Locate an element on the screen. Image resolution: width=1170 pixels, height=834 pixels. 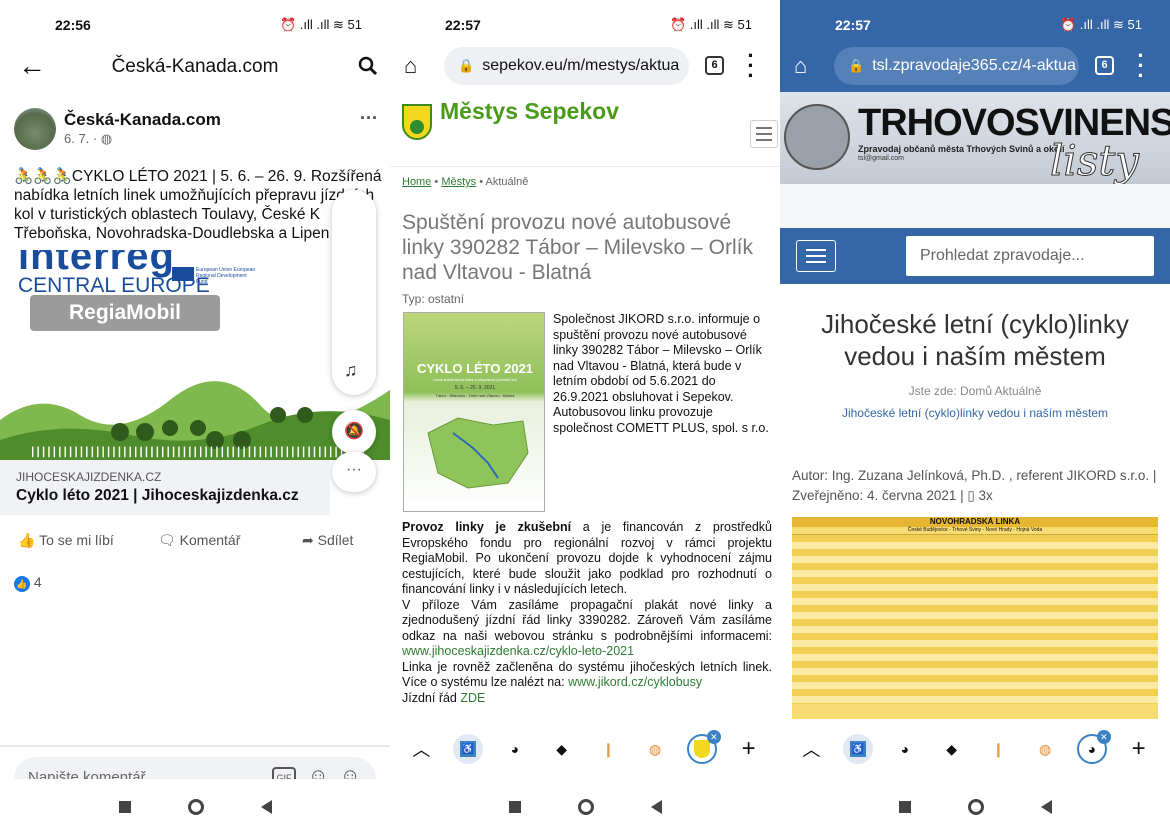
article-type: Typ: ostatní is located at coordinates (433, 299).